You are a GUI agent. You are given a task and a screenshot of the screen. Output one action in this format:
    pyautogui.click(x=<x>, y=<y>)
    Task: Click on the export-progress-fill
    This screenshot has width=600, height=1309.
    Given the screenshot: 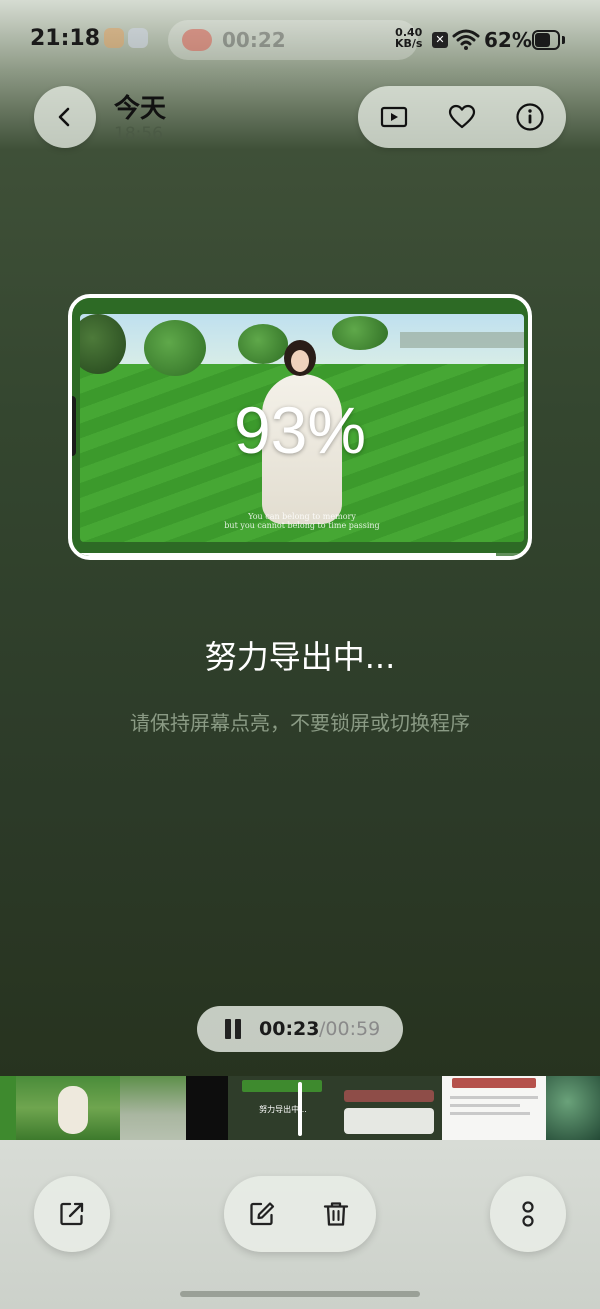 What is the action you would take?
    pyautogui.click(x=284, y=554)
    